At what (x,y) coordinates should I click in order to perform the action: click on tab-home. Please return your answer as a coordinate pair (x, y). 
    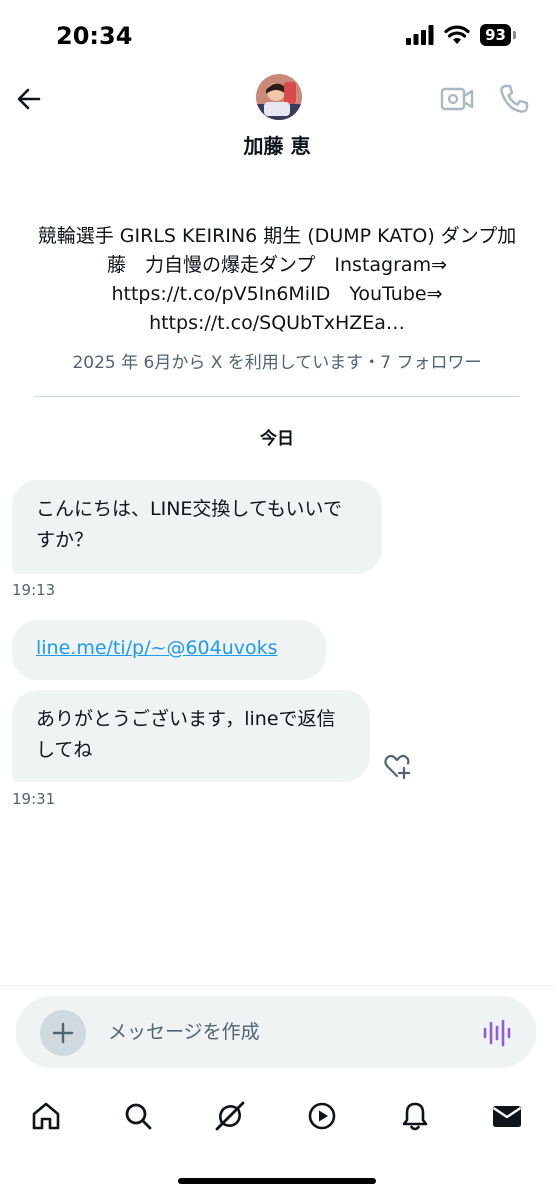
    Looking at the image, I should click on (46, 1116).